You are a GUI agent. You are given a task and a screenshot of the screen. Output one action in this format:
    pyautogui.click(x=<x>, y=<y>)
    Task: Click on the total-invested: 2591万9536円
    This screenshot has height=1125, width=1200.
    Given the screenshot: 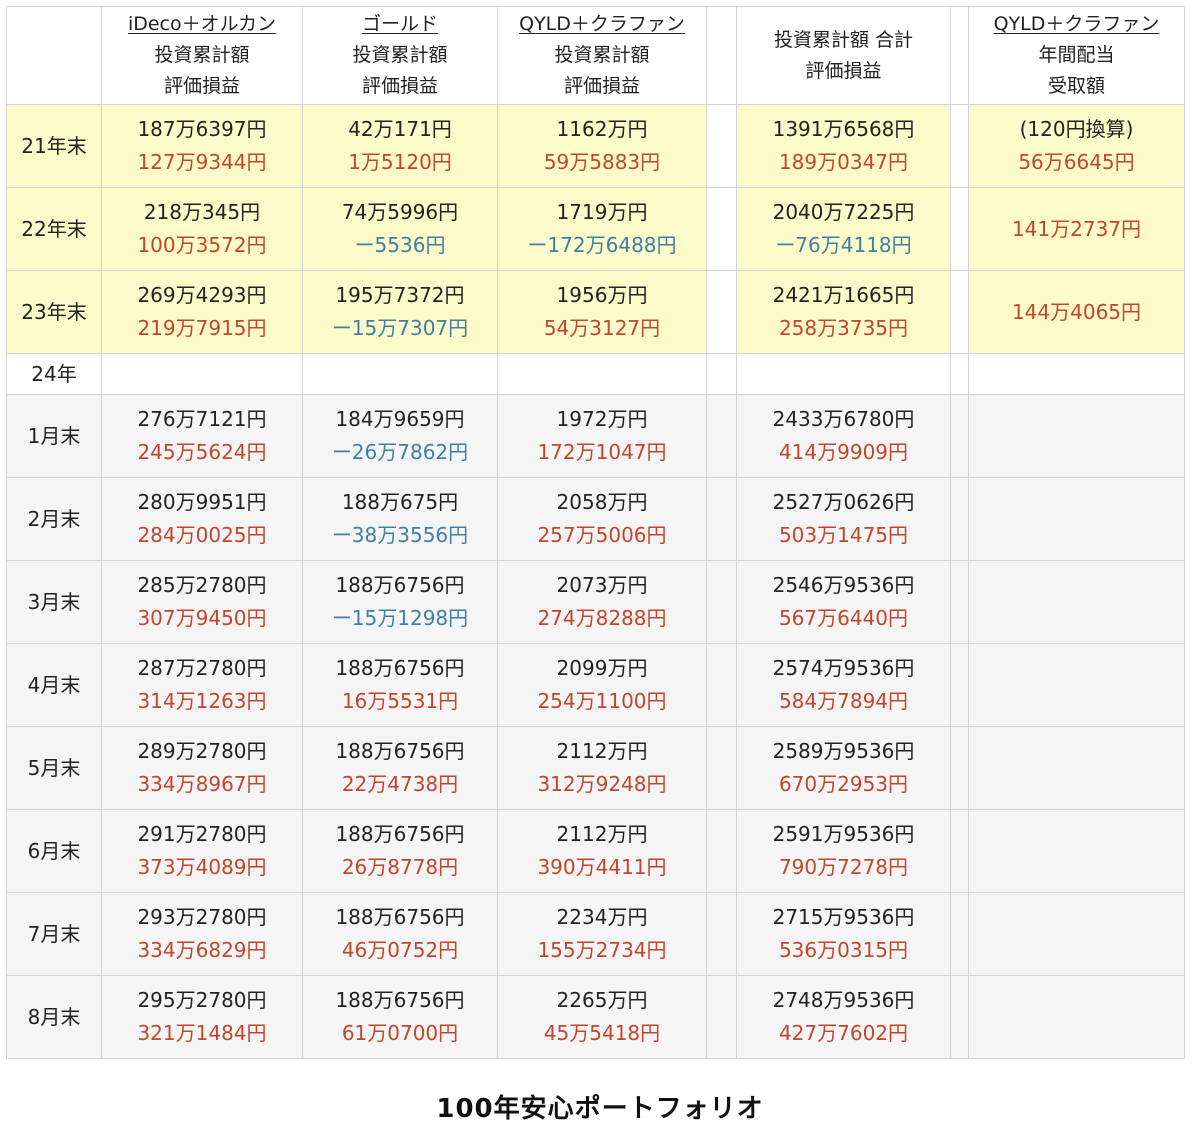 What is the action you would take?
    pyautogui.click(x=843, y=834)
    